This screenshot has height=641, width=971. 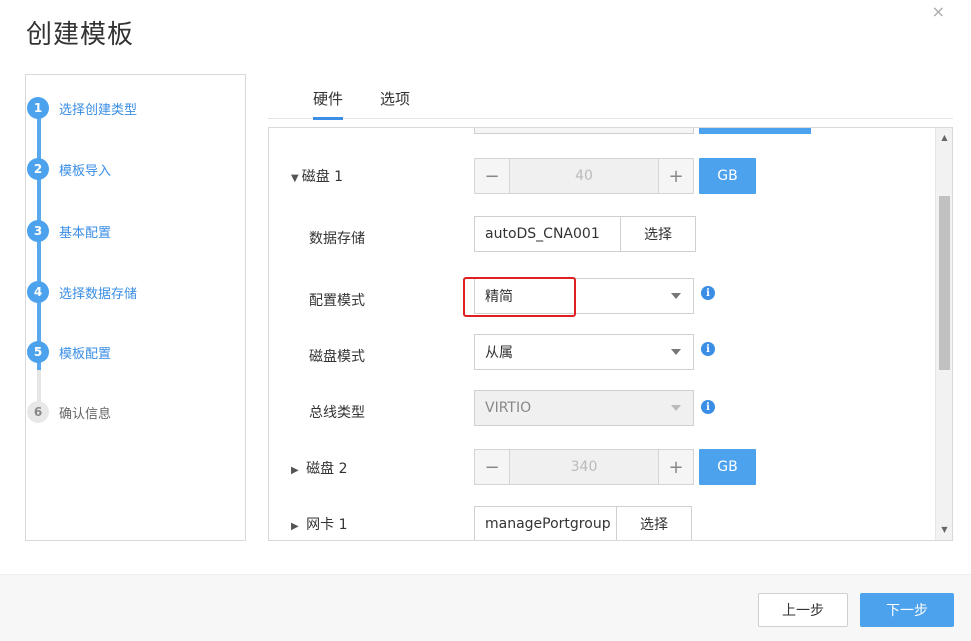 What do you see at coordinates (546, 523) in the screenshot?
I see `portgroup-input: managePortgroup` at bounding box center [546, 523].